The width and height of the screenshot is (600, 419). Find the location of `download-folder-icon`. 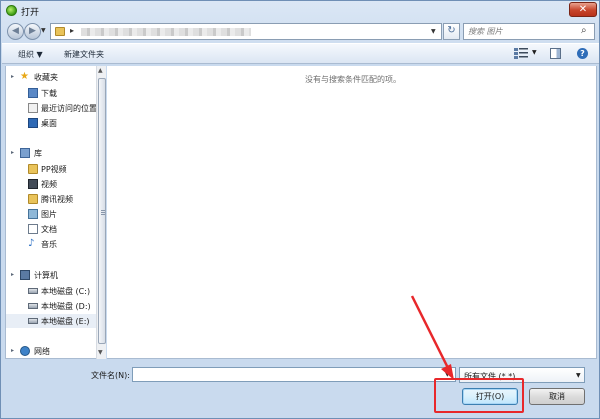

download-folder-icon is located at coordinates (33, 93).